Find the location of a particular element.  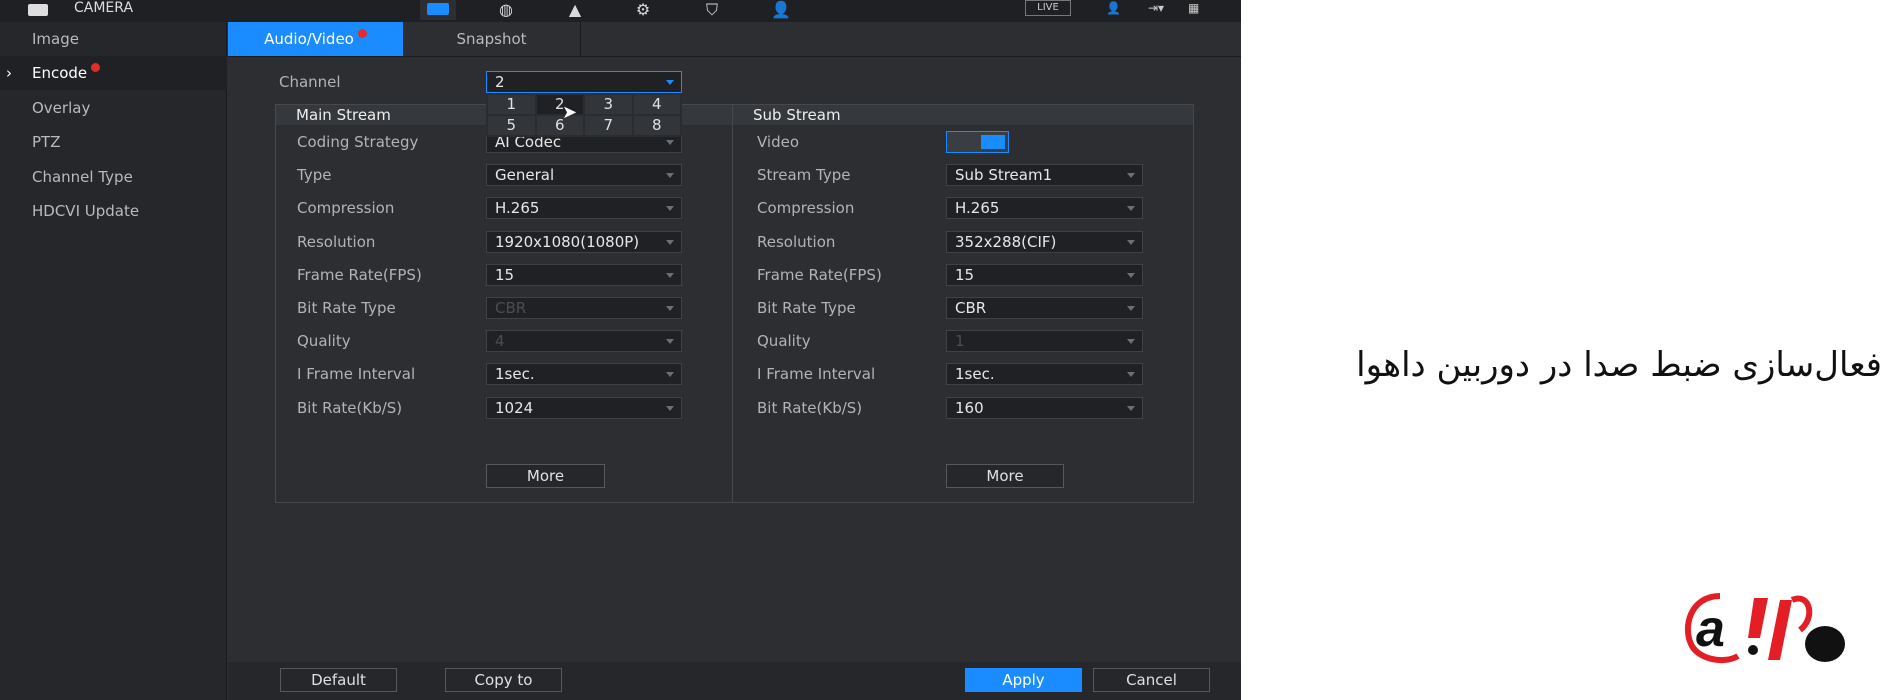

field-select: General is located at coordinates (584, 175).